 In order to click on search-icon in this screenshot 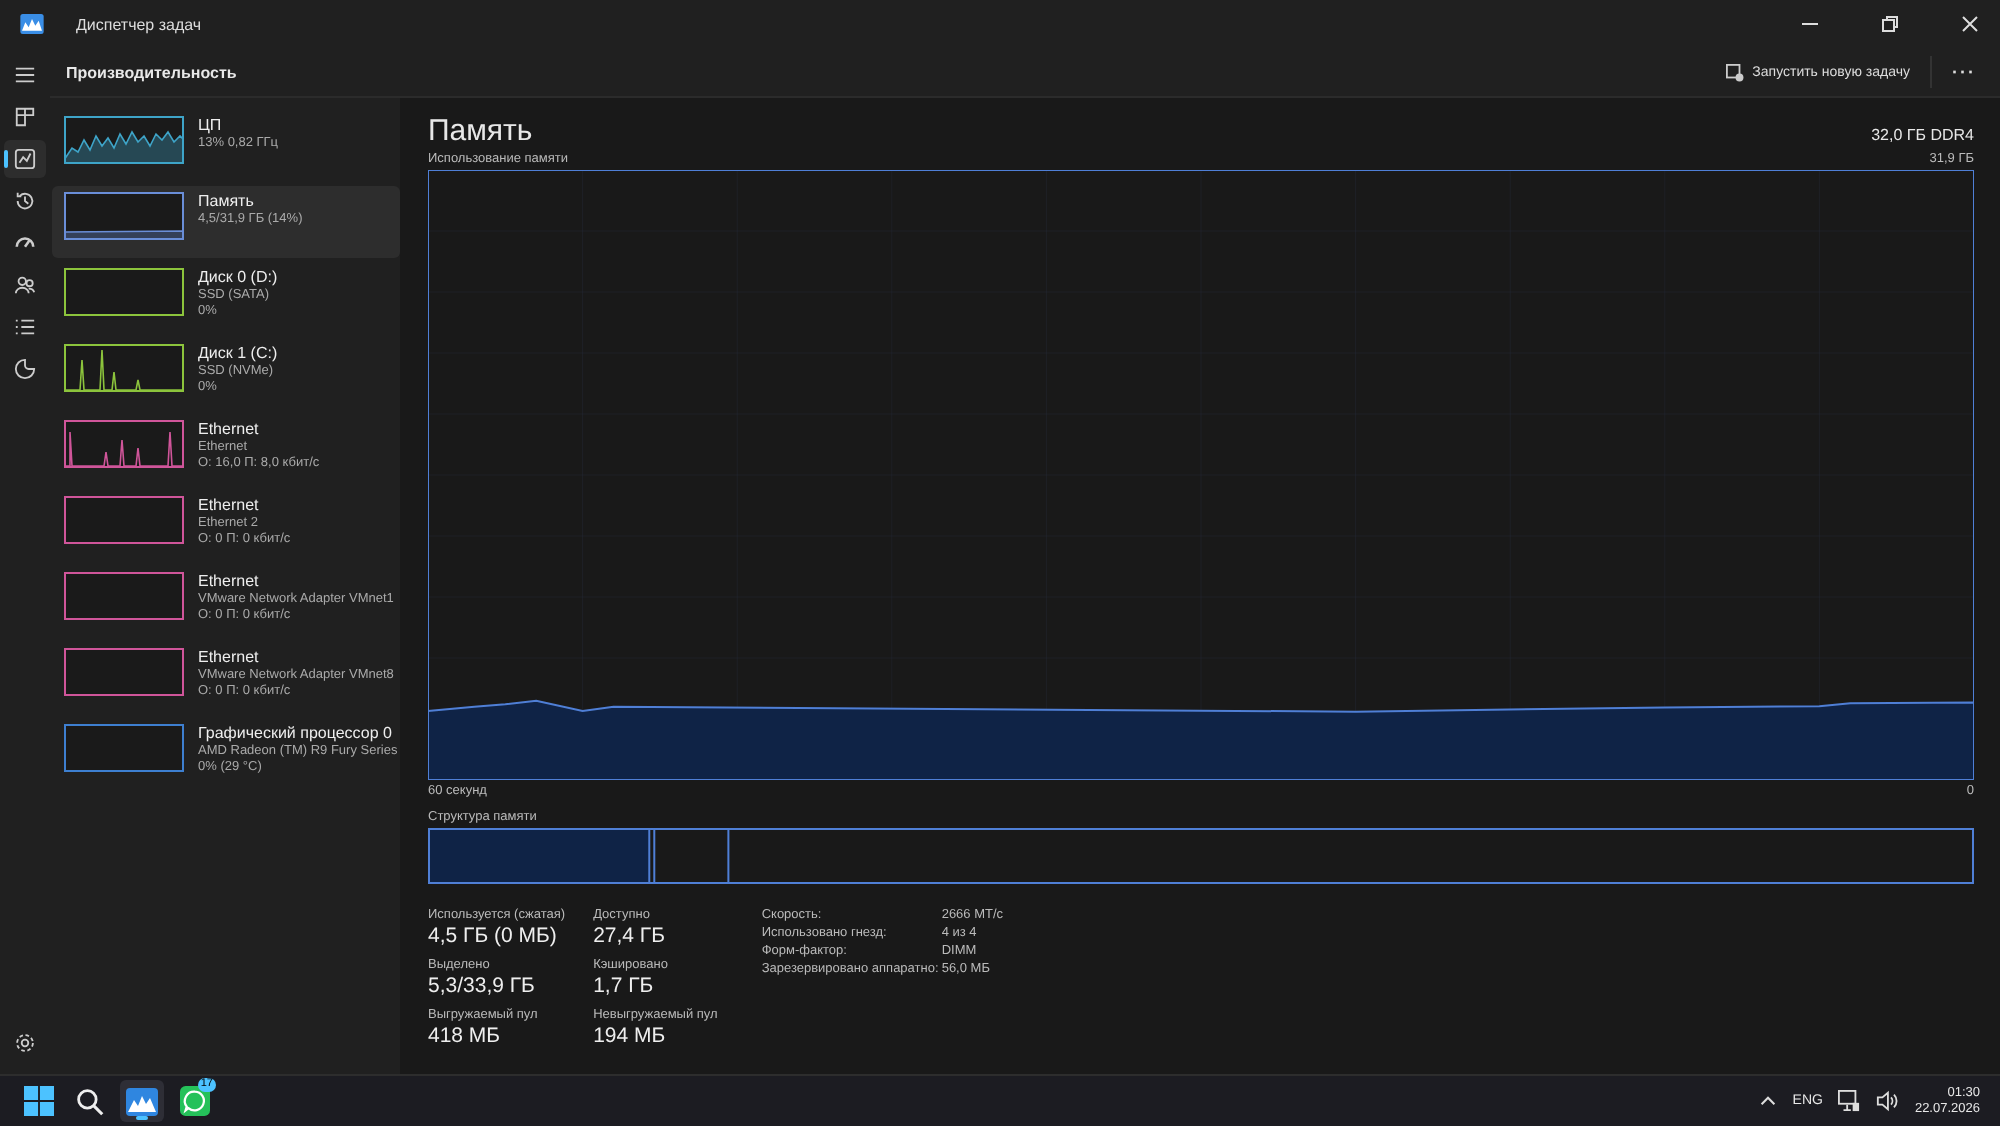, I will do `click(90, 1101)`.